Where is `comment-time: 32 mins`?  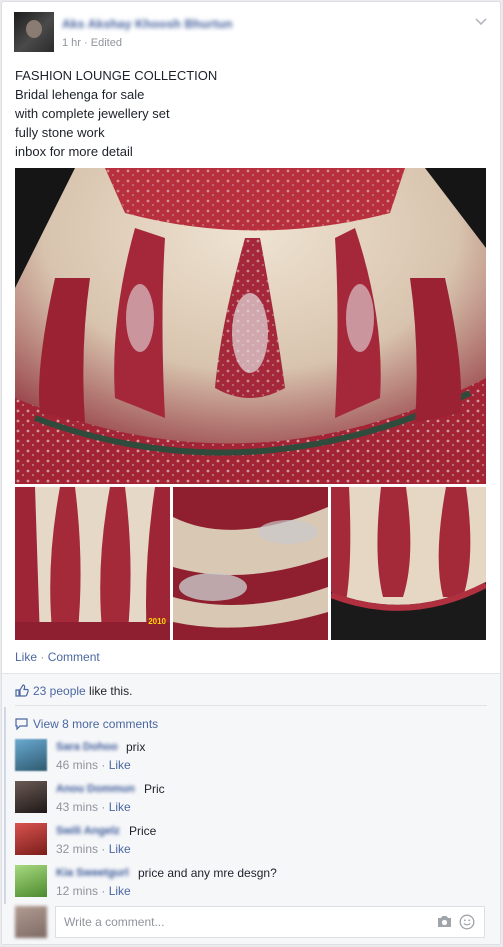 comment-time: 32 mins is located at coordinates (77, 849).